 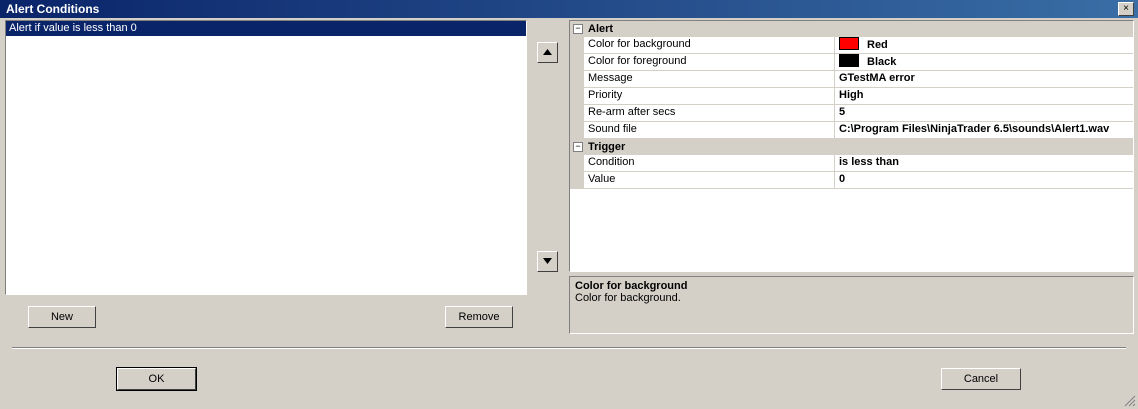 I want to click on property-row: Re-arm after secs 5, so click(x=851, y=113).